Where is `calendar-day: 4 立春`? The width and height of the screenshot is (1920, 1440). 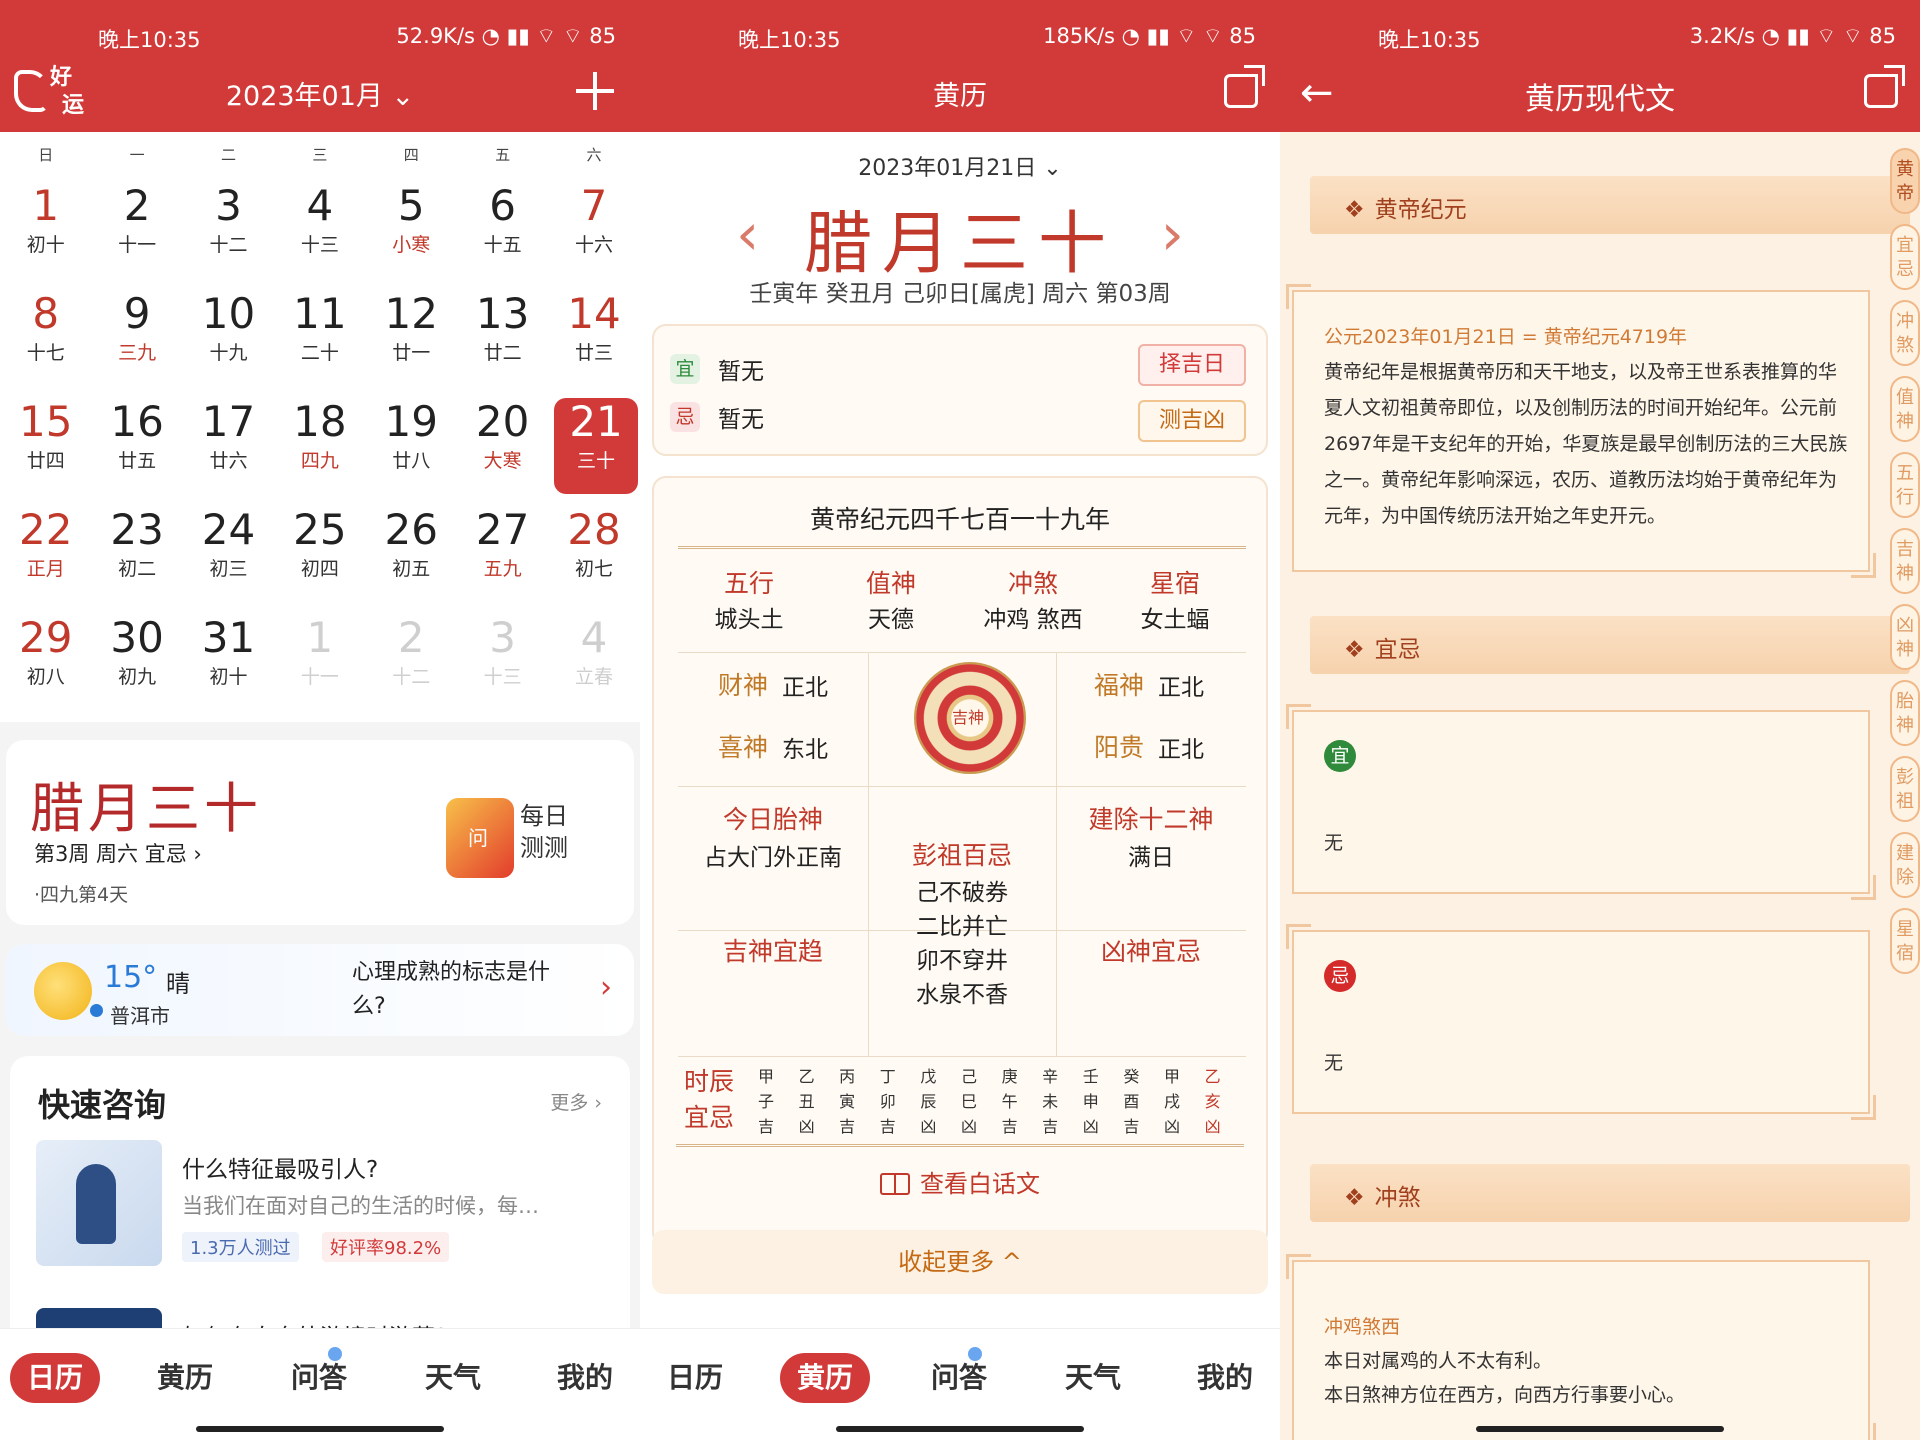 calendar-day: 4 立春 is located at coordinates (593, 668).